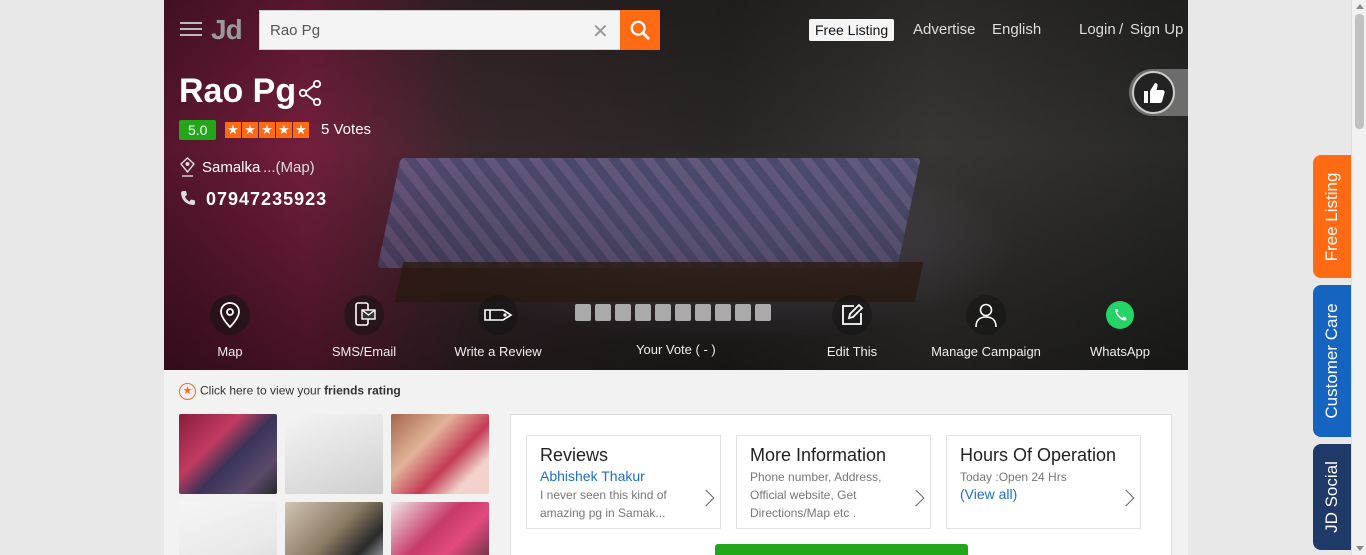  Describe the element at coordinates (187, 391) in the screenshot. I see `star-badge-icon: ★` at that location.